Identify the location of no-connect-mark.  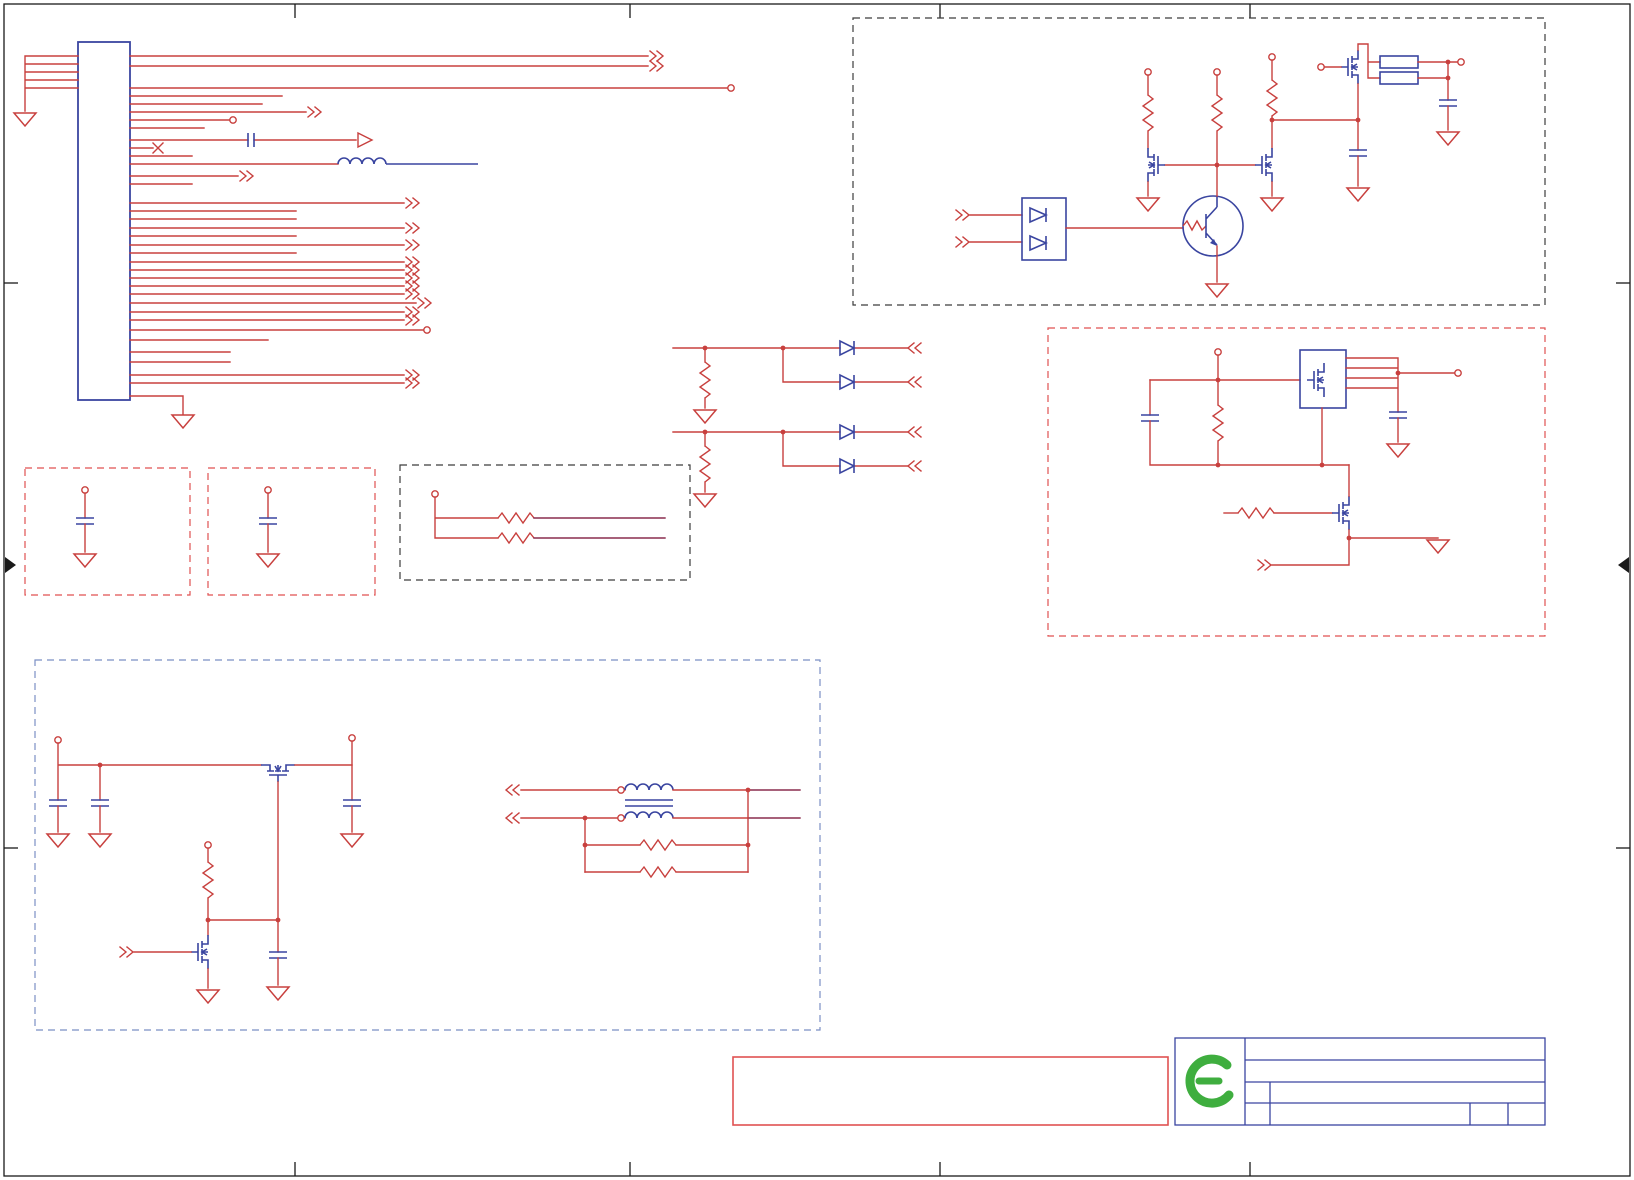
(158, 148).